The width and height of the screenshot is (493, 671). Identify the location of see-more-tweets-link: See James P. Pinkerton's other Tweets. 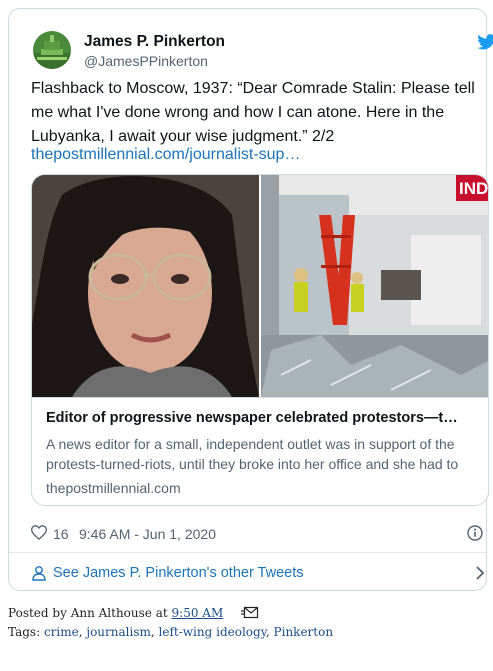
(258, 574).